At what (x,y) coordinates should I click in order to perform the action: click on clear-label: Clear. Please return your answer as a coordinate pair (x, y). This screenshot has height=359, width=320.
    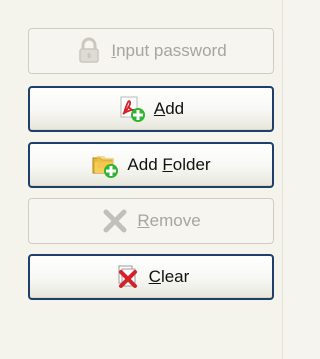
    Looking at the image, I should click on (169, 276).